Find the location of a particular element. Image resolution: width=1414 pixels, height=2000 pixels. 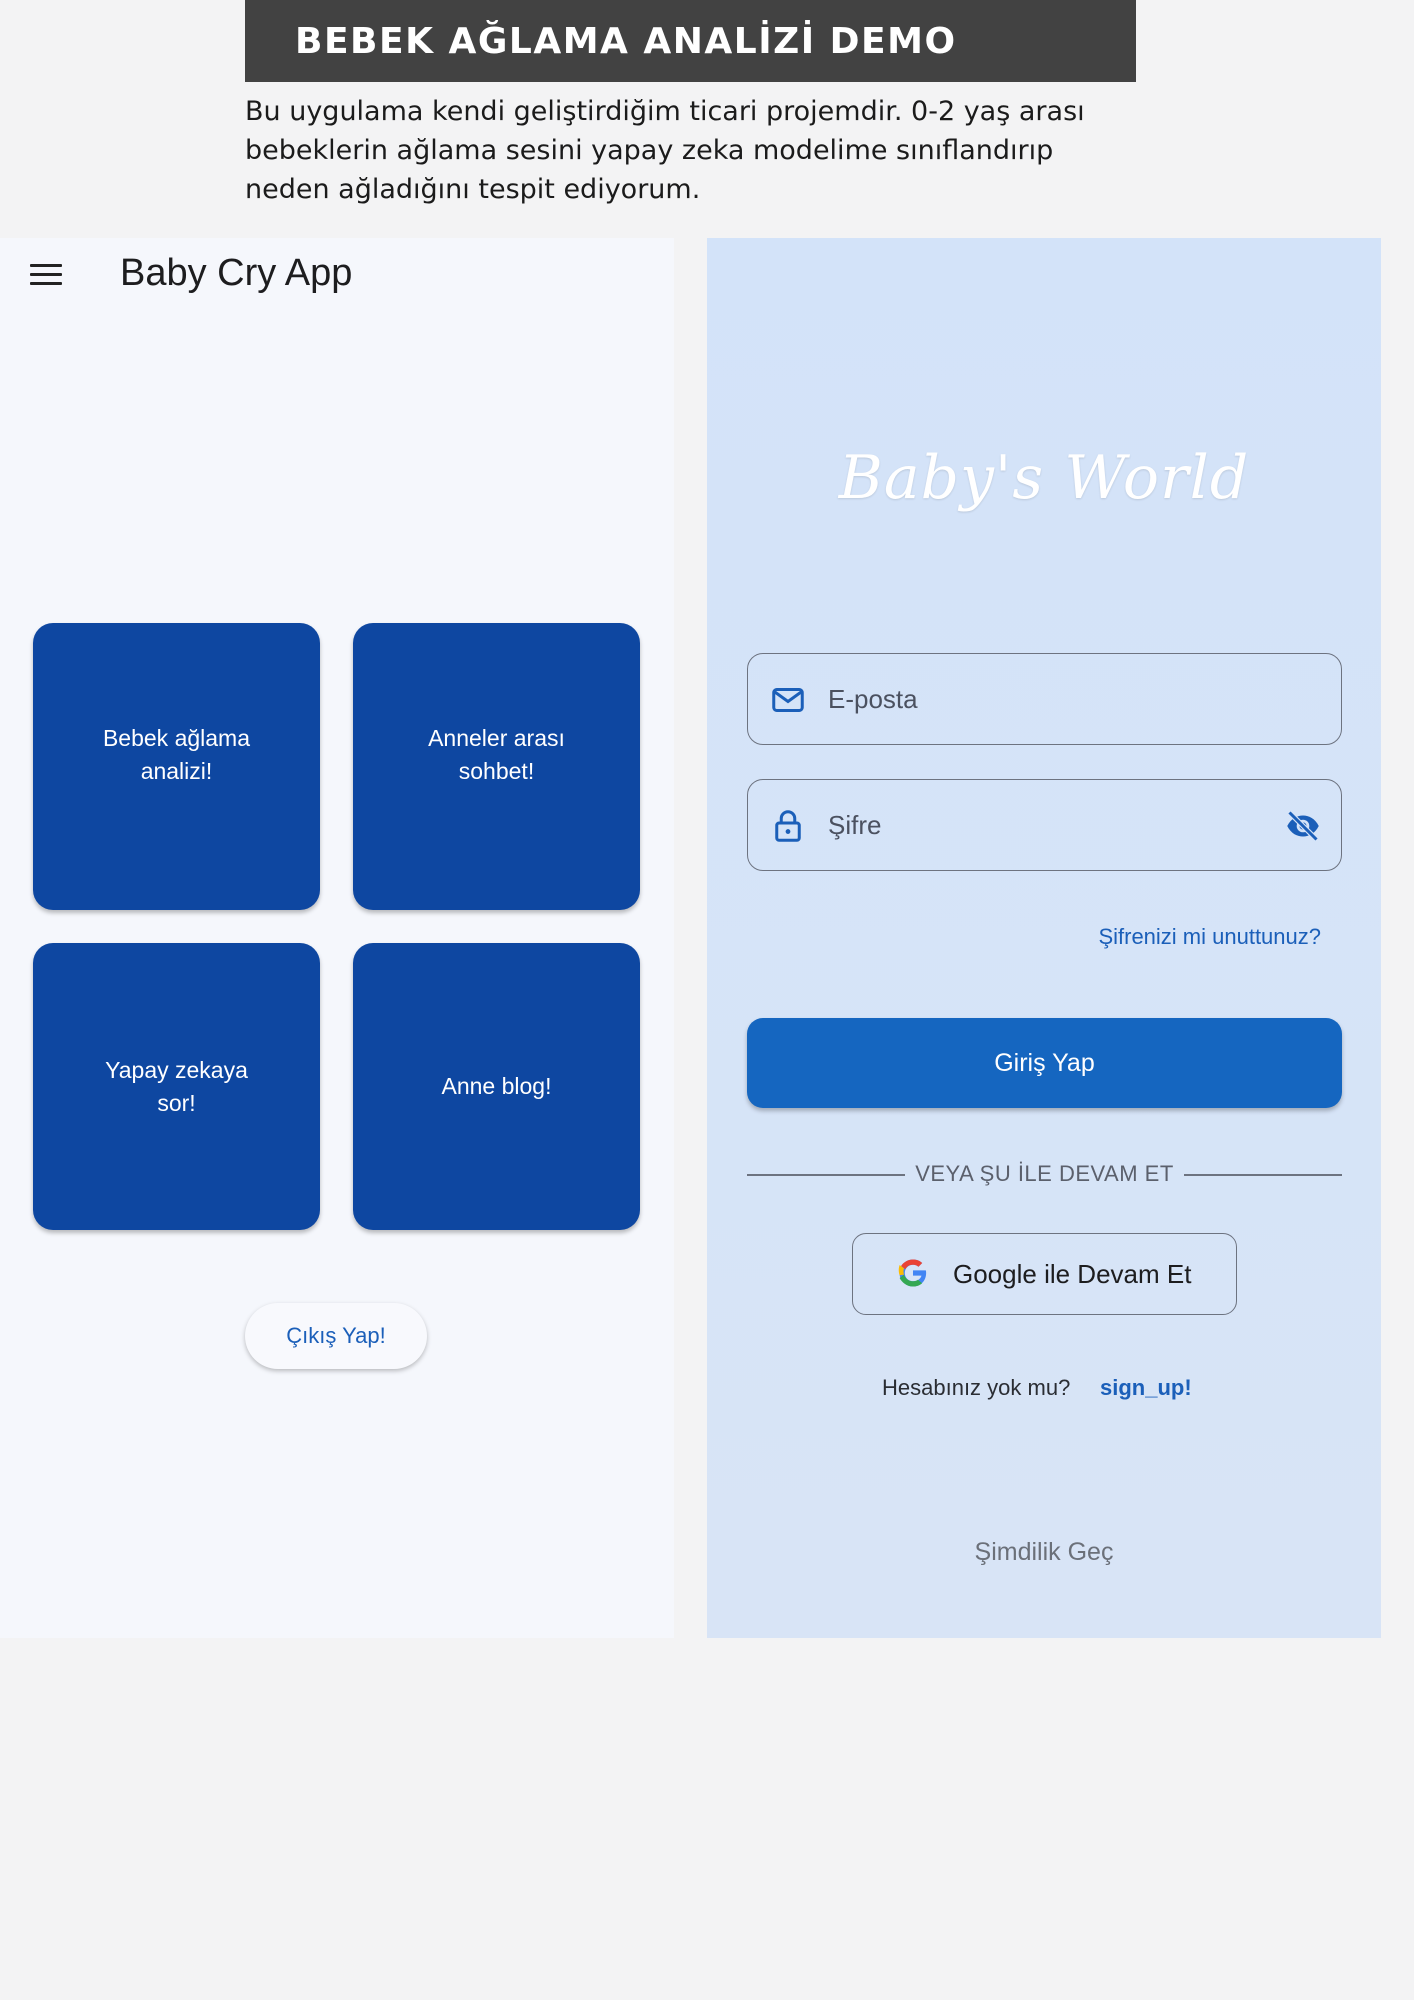

hamburger-menu-icon is located at coordinates (47, 275).